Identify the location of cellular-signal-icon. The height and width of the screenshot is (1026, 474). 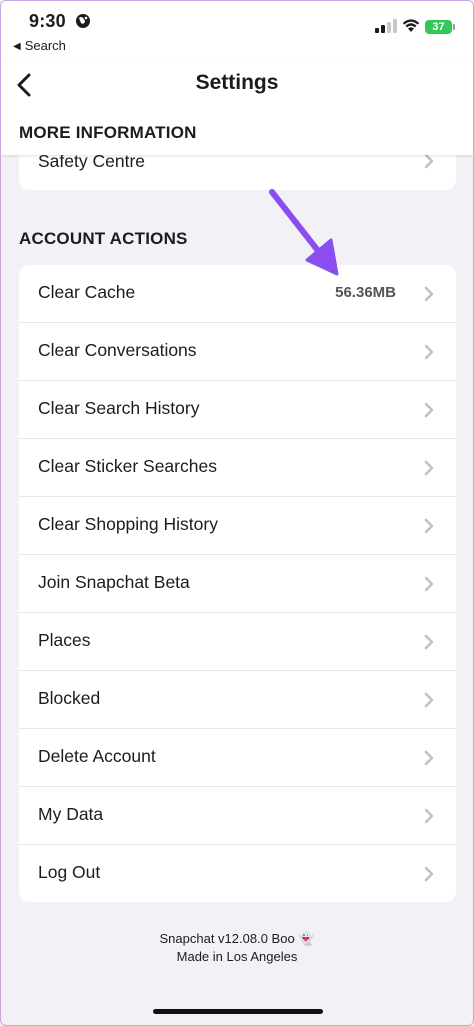
(386, 26).